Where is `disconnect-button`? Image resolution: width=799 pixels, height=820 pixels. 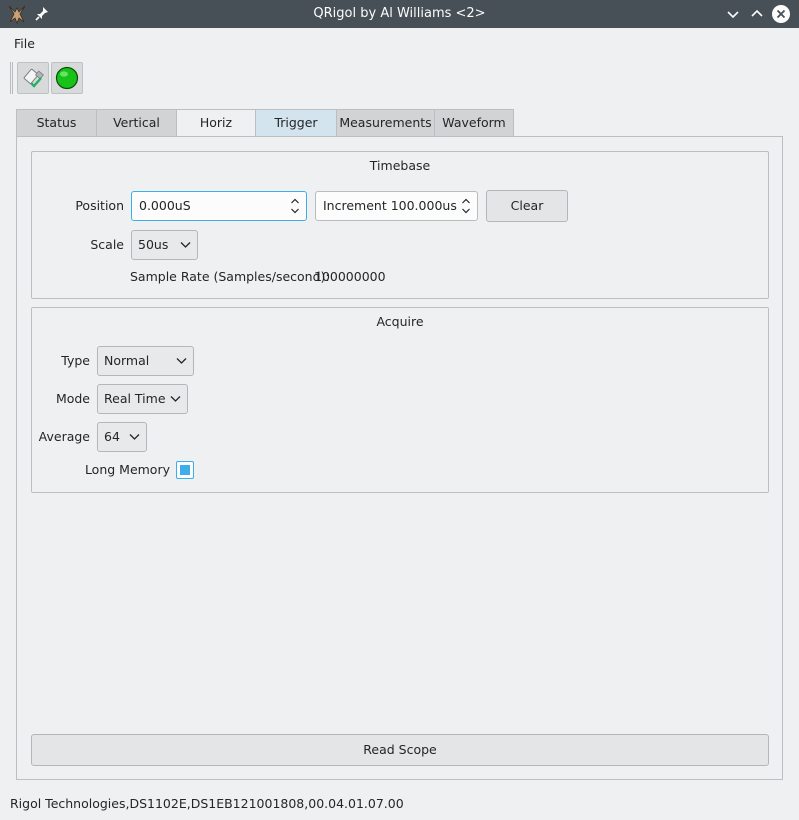
disconnect-button is located at coordinates (33, 78).